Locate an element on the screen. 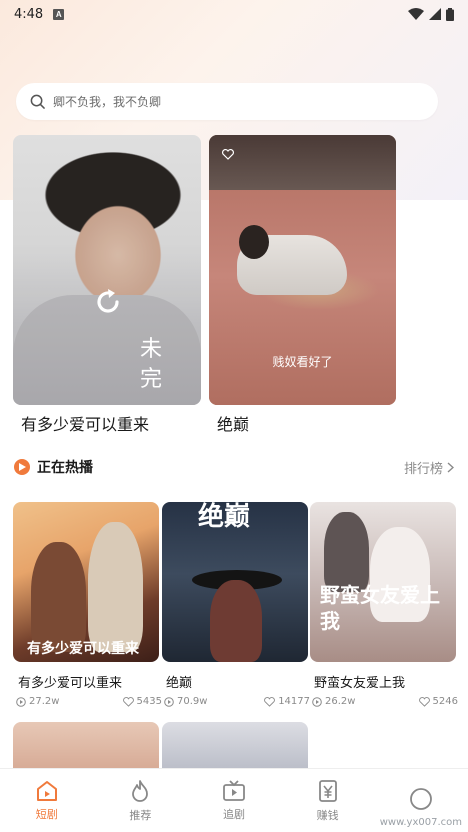  like-count: 14177 is located at coordinates (294, 701).